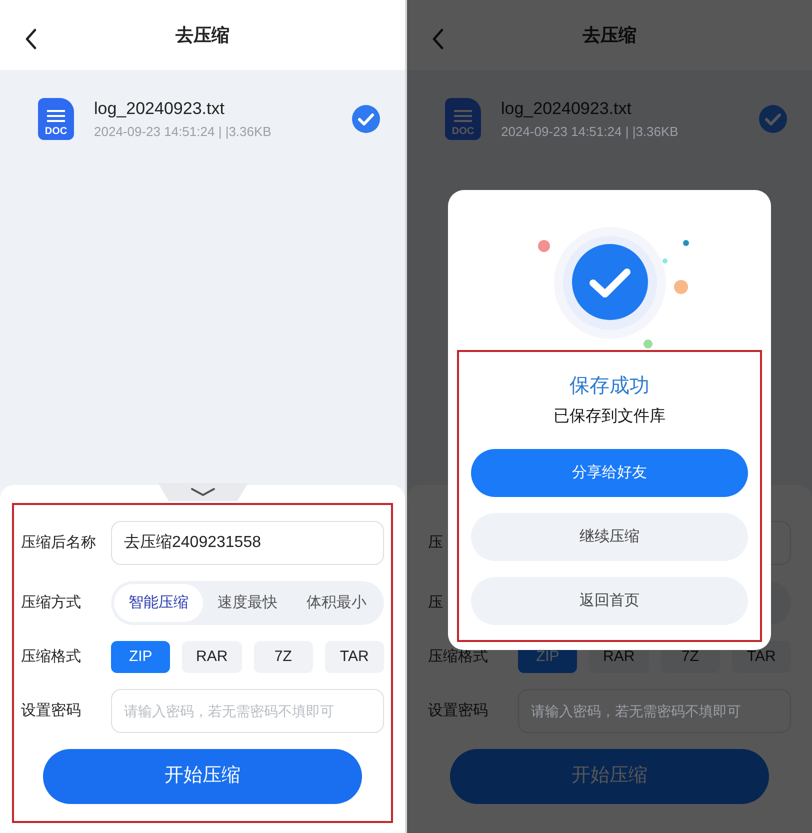 This screenshot has height=833, width=812. I want to click on format-chip: TAR, so click(354, 657).